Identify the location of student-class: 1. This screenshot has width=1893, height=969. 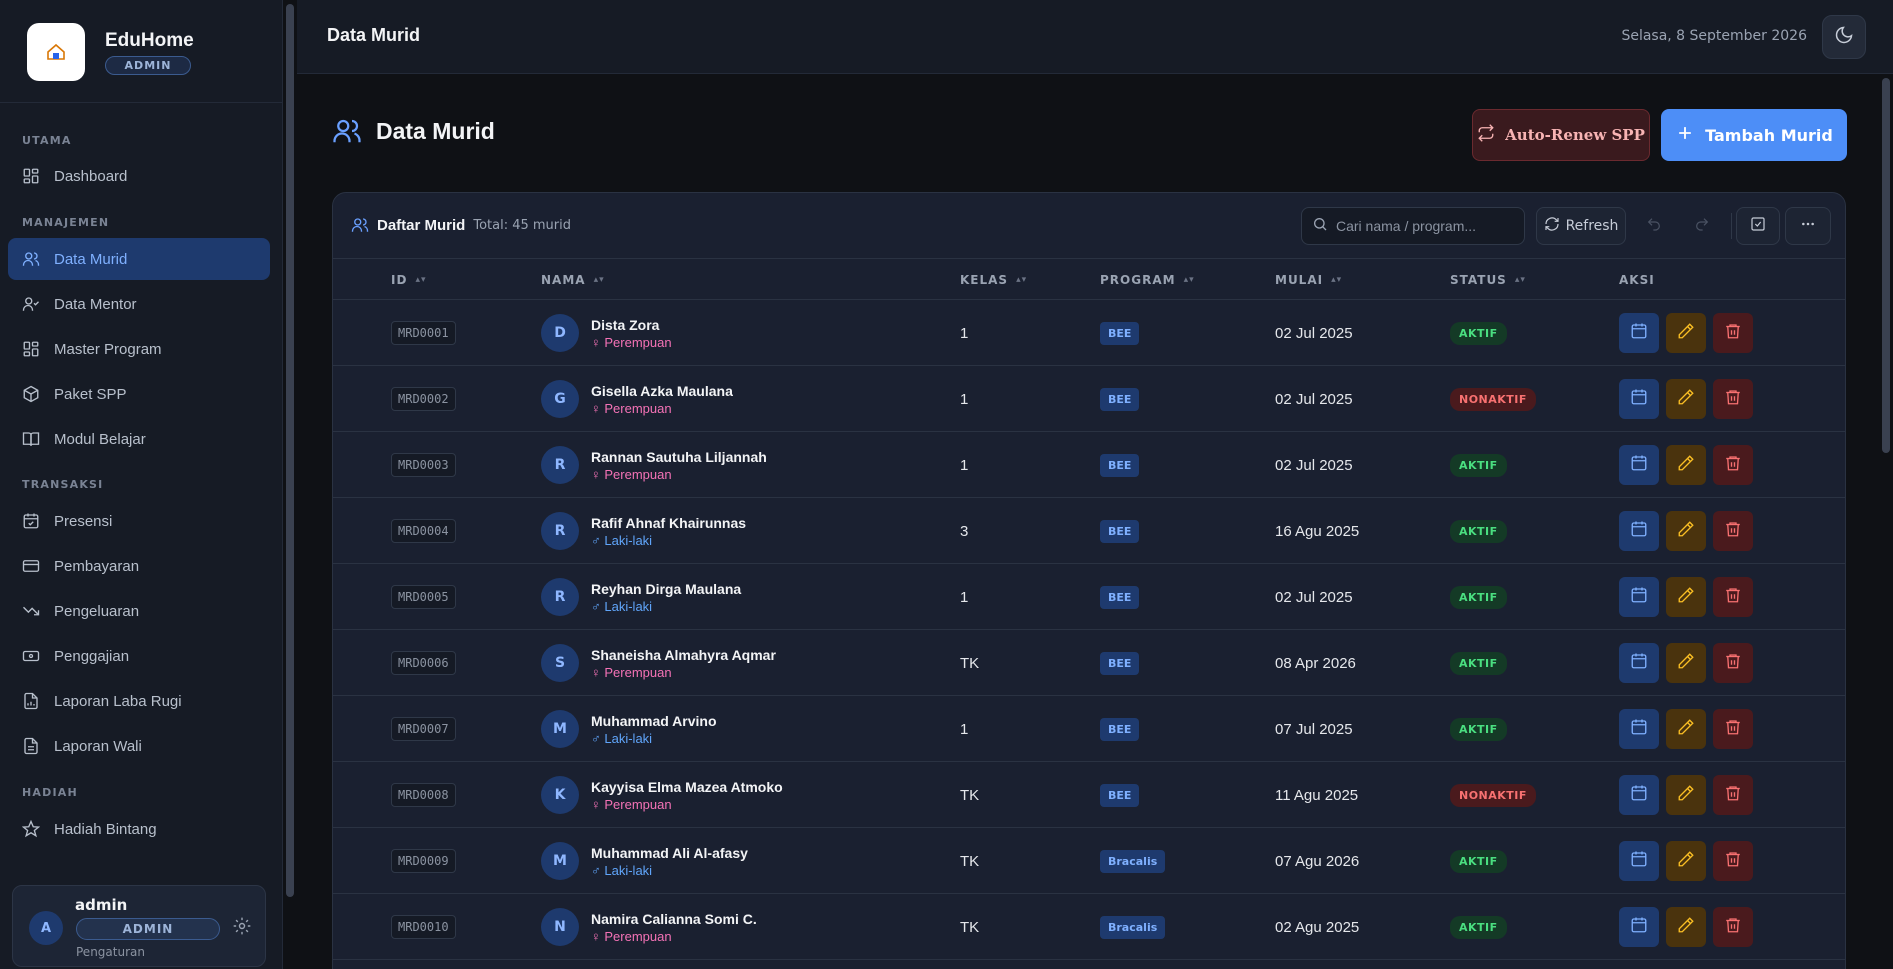
(964, 729).